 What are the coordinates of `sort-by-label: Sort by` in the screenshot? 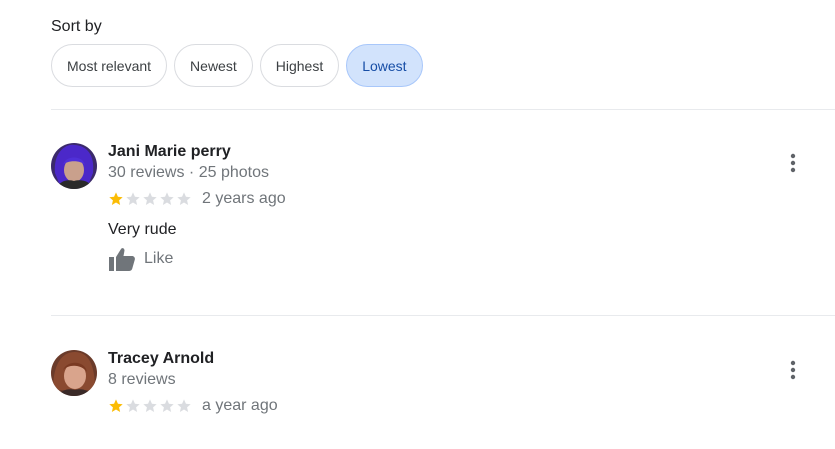 It's located at (76, 26).